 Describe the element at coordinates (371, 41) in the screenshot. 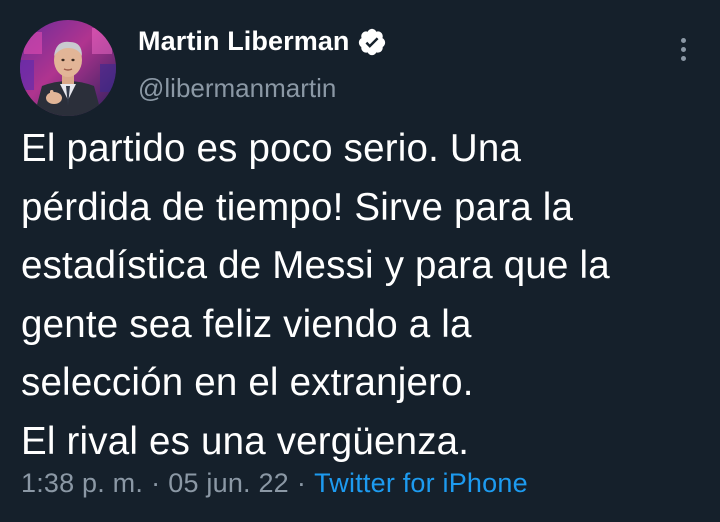

I see `verified-badge-icon` at that location.